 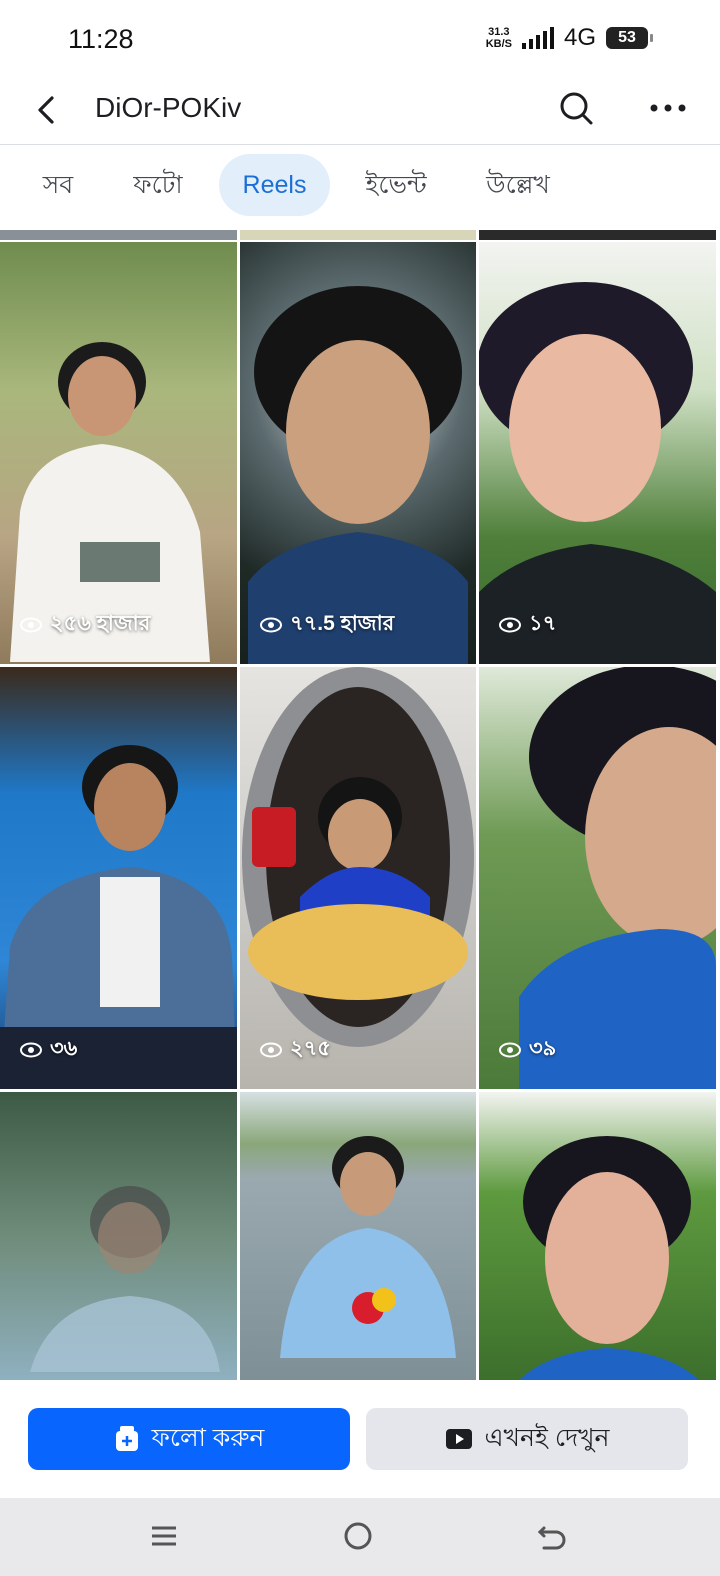 I want to click on status-time: 11:28, so click(x=101, y=39).